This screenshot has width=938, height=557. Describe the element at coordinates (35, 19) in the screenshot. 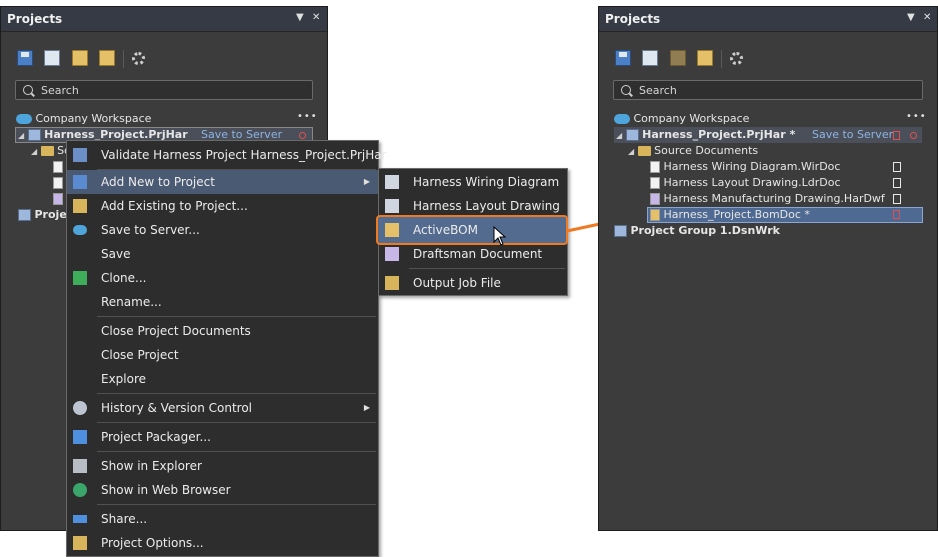

I see `panel-title: Projects` at that location.